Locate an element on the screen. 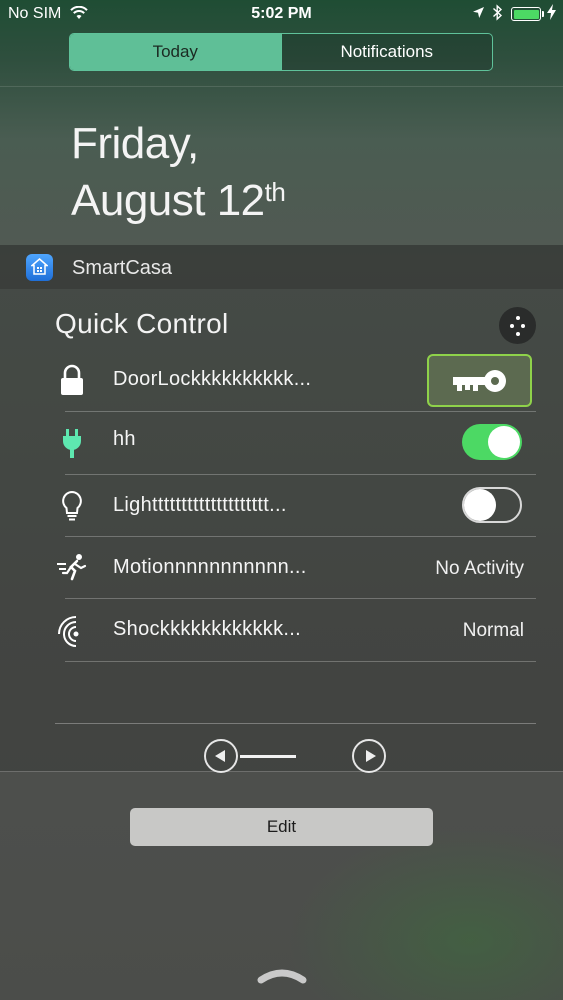  month-day-text: August 12 is located at coordinates (168, 200).